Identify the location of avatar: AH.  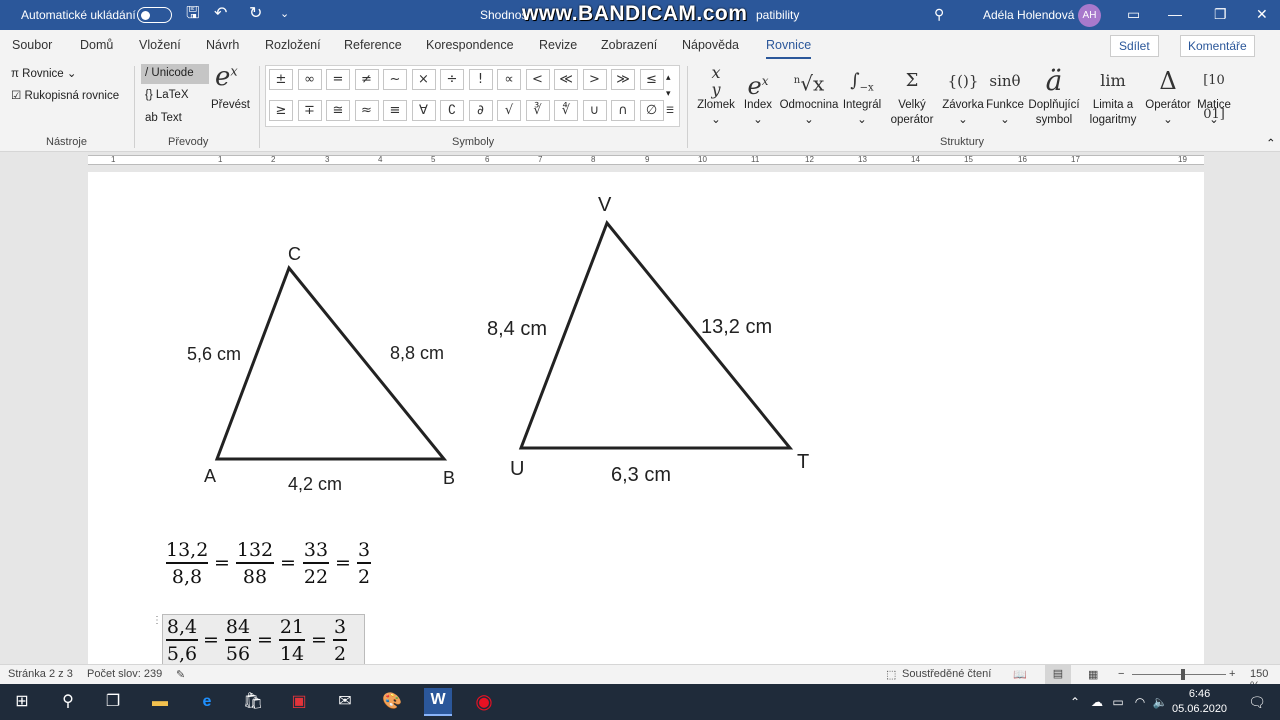
(1089, 15).